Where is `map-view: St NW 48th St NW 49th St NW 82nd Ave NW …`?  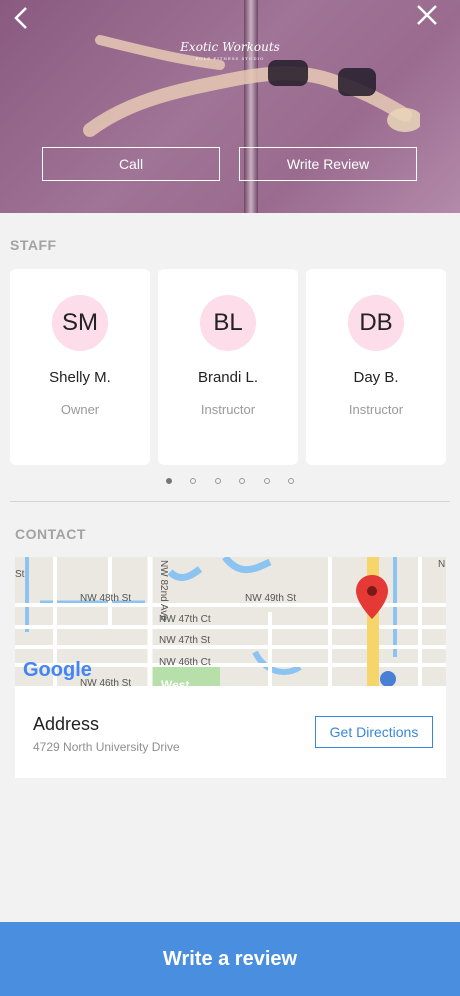
map-view: St NW 48th St NW 49th St NW 82nd Ave NW … is located at coordinates (230, 621).